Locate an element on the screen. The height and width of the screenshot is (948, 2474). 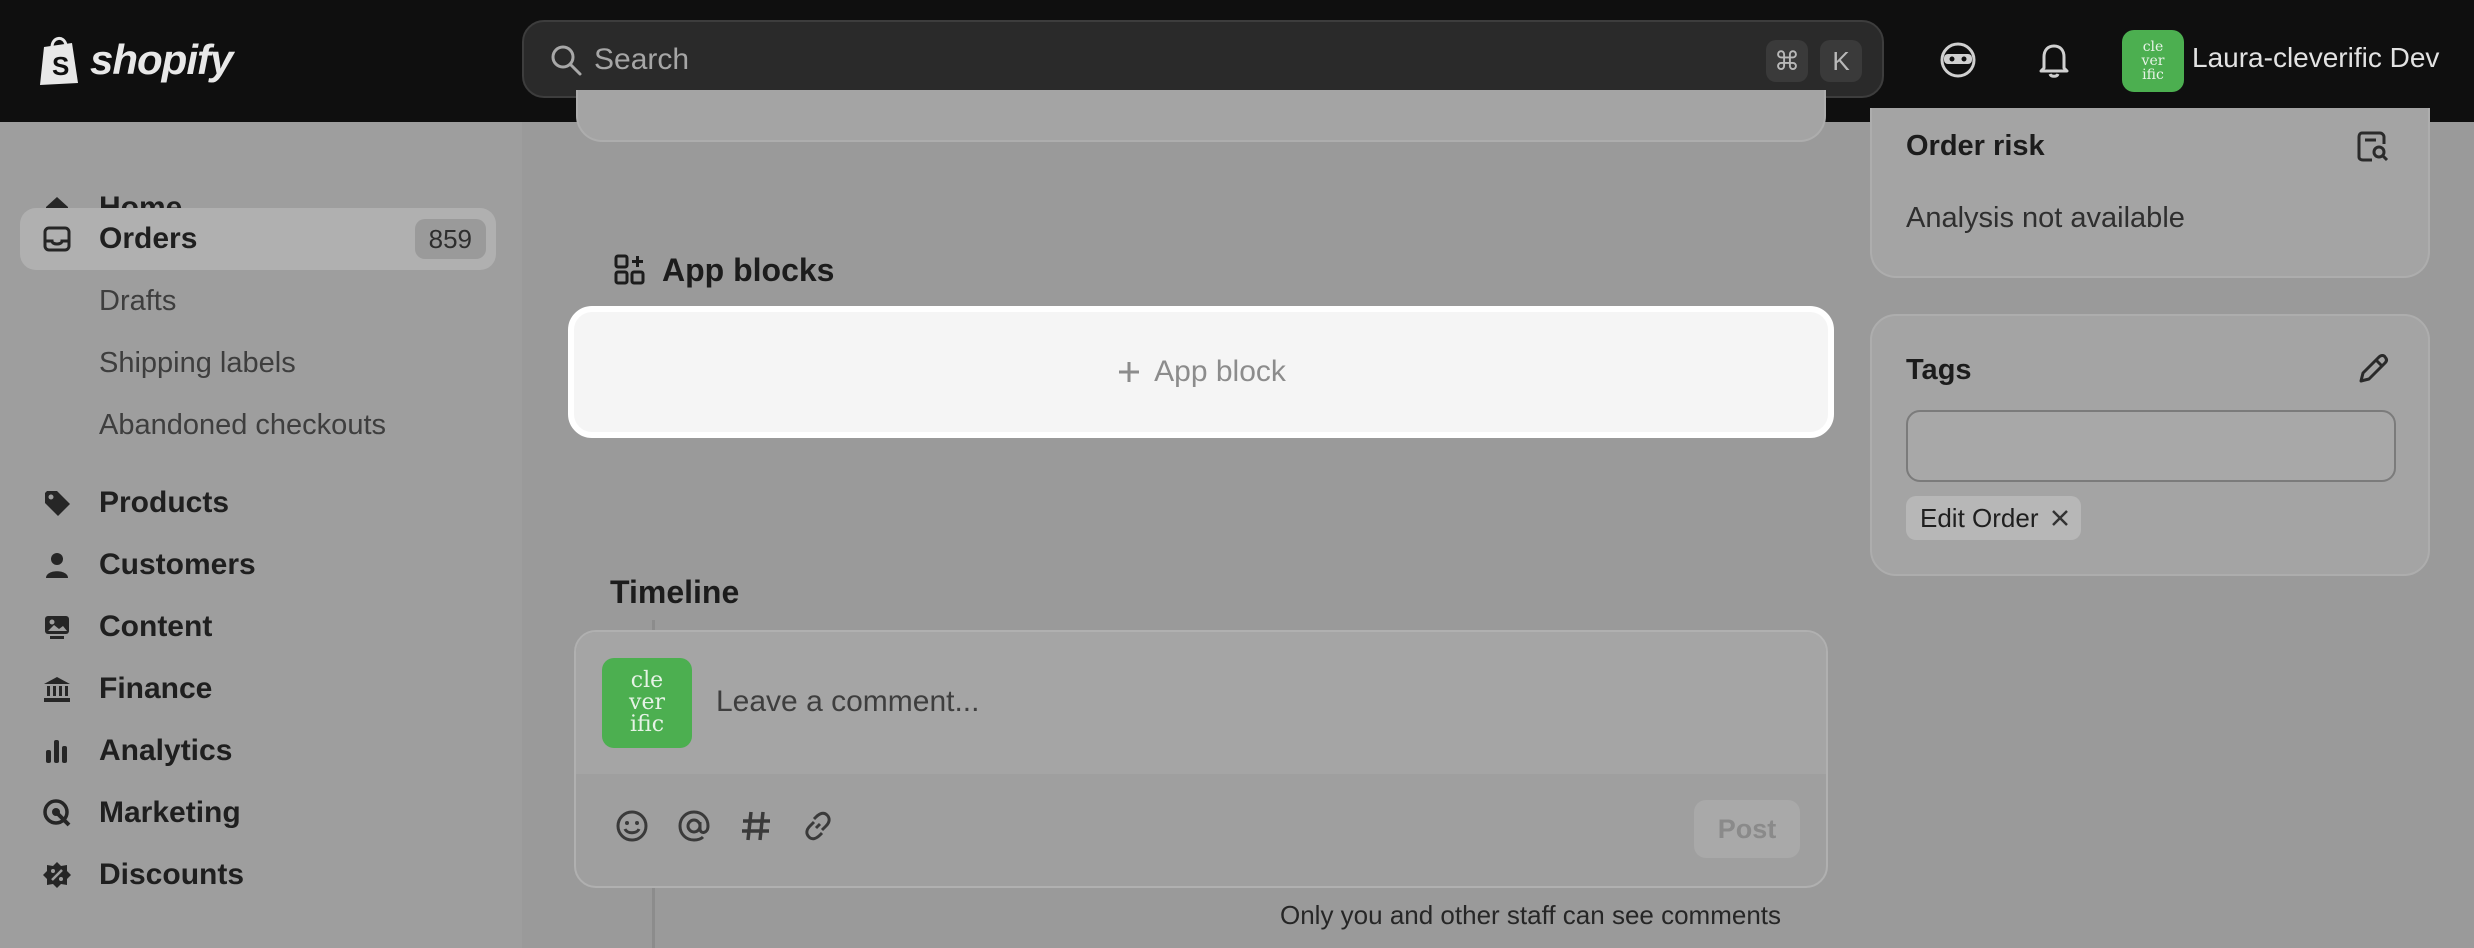
search-bar: ⌘ K is located at coordinates (1203, 59).